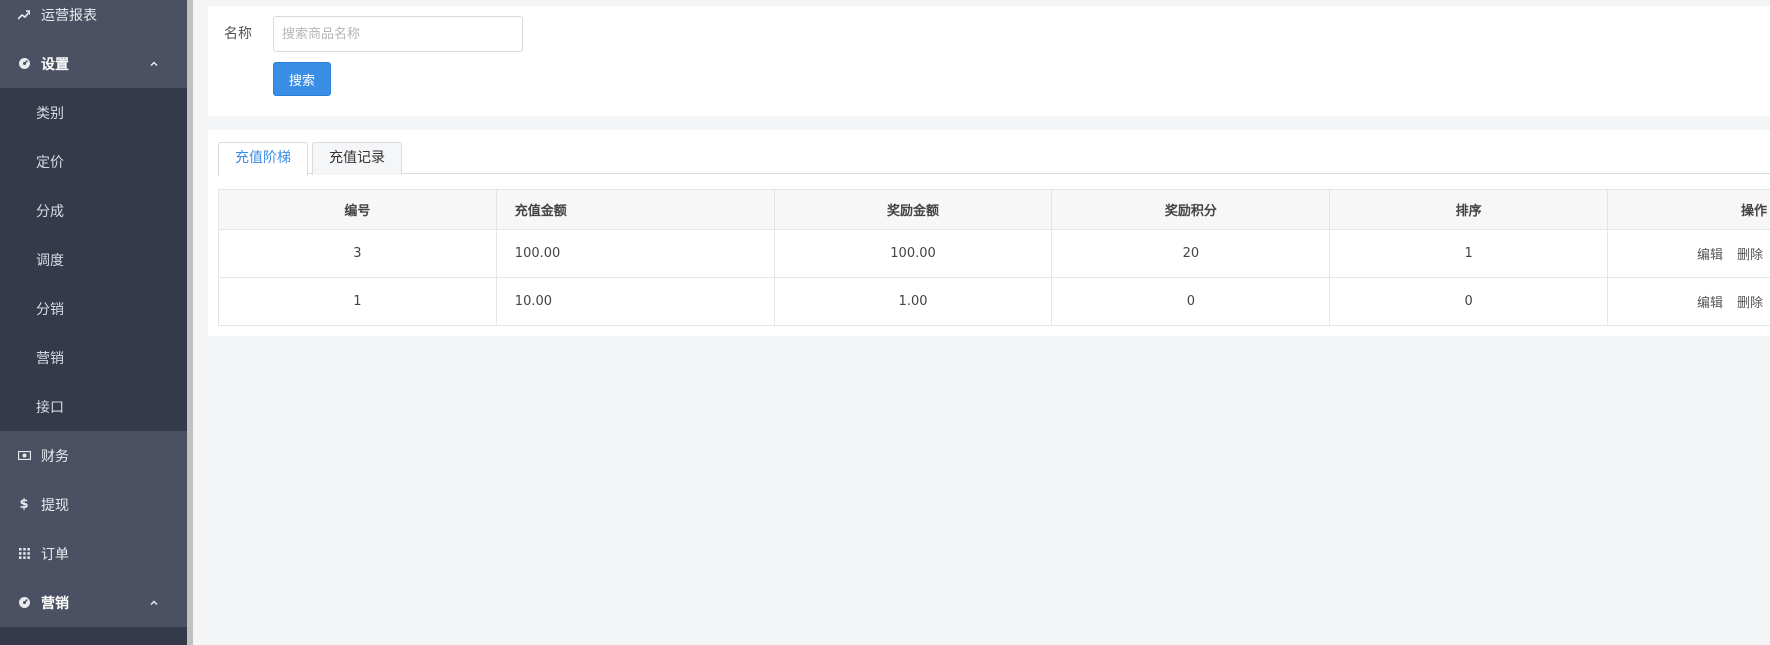 The image size is (1770, 645). I want to click on cell-sort: 0, so click(1469, 301).